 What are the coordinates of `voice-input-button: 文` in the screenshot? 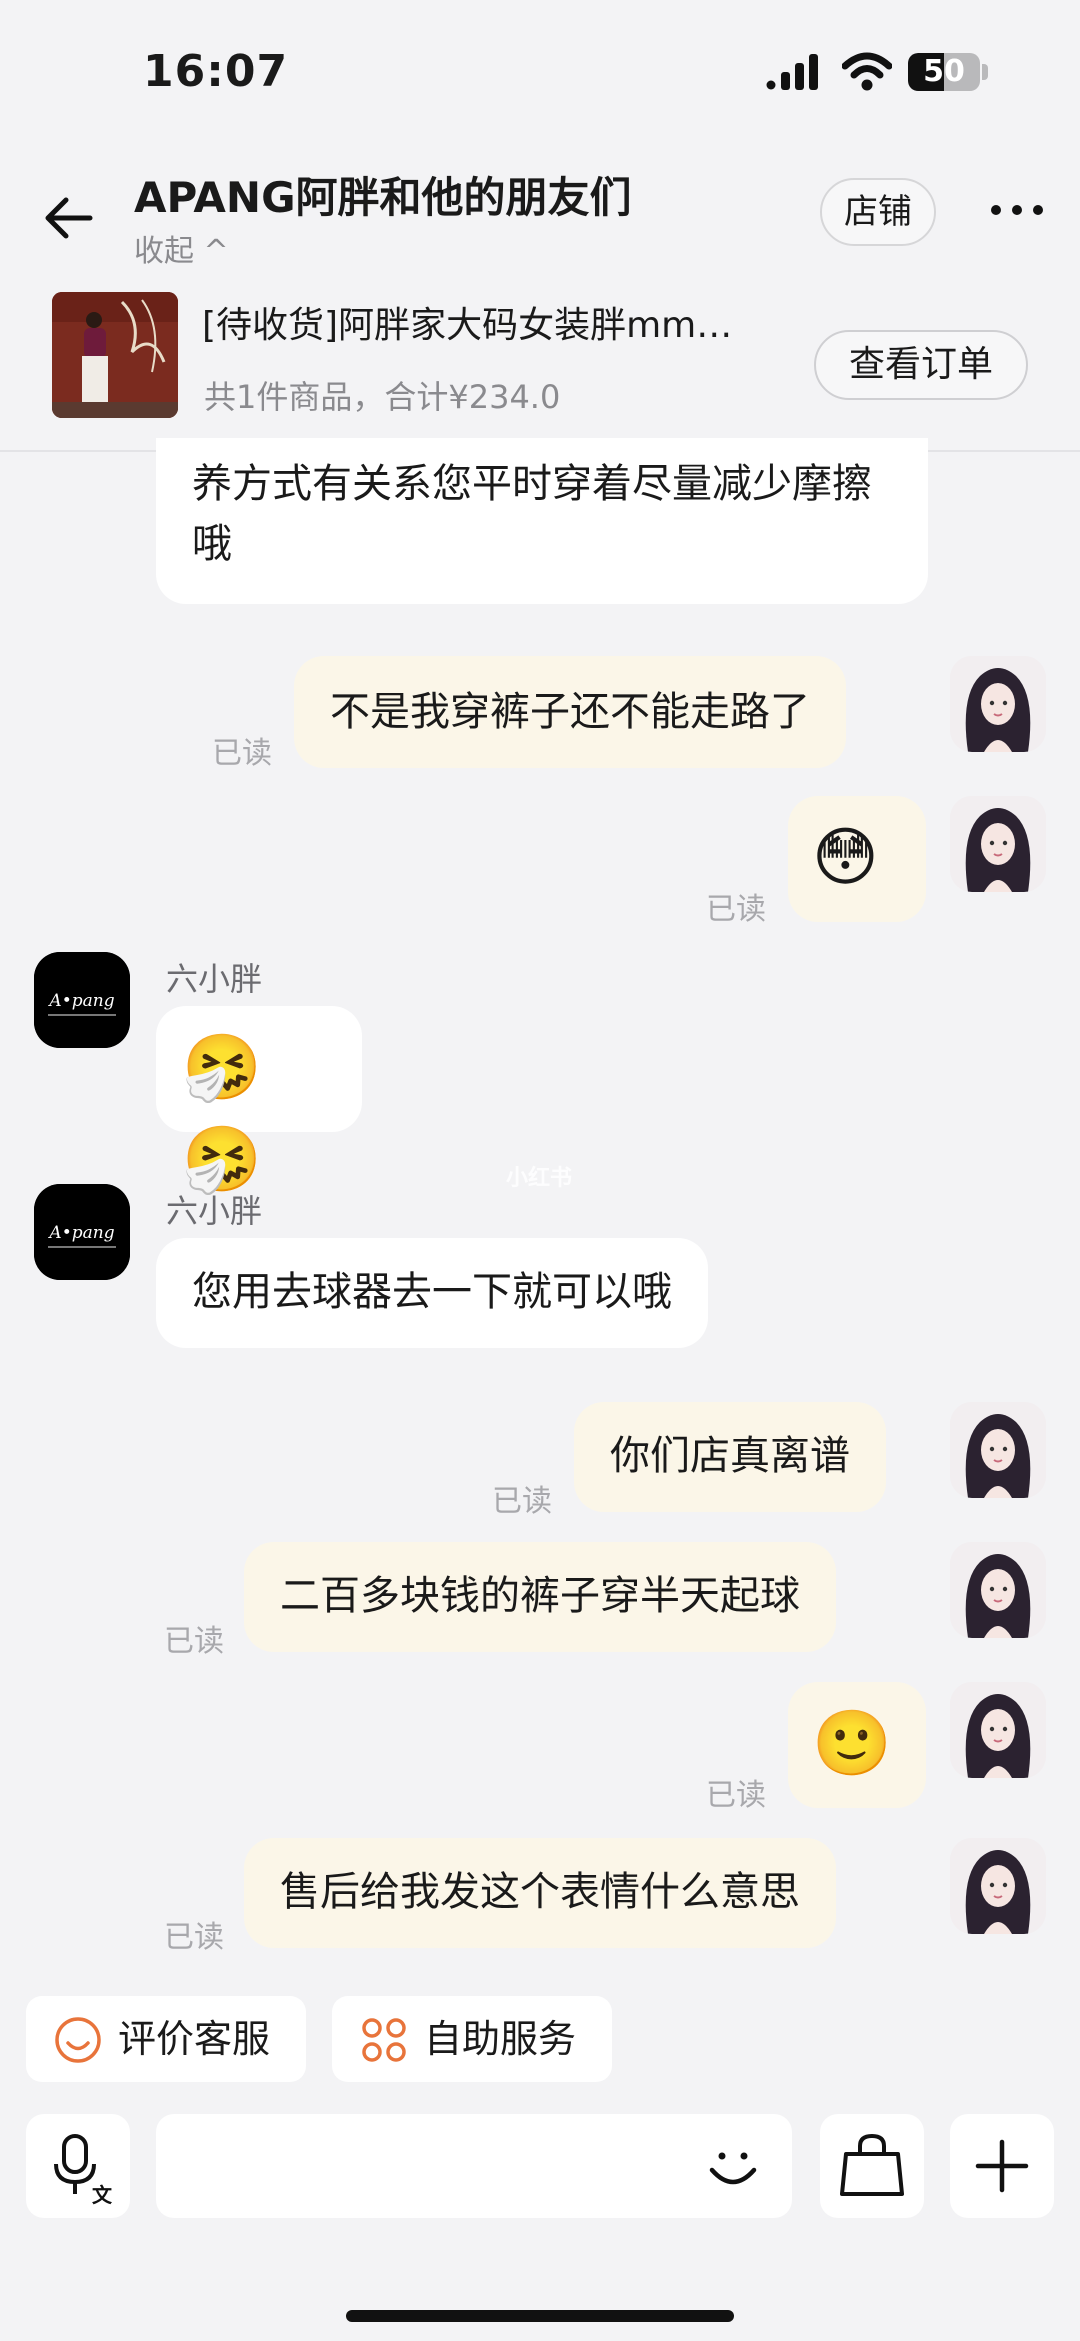 It's located at (78, 2166).